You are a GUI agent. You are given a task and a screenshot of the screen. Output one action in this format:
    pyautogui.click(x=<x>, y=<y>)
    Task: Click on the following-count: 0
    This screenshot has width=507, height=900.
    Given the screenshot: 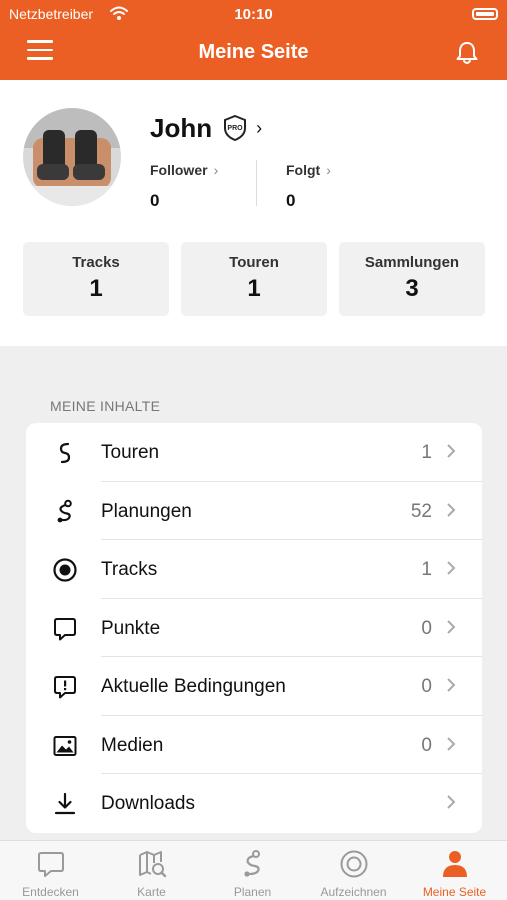 What is the action you would take?
    pyautogui.click(x=291, y=200)
    